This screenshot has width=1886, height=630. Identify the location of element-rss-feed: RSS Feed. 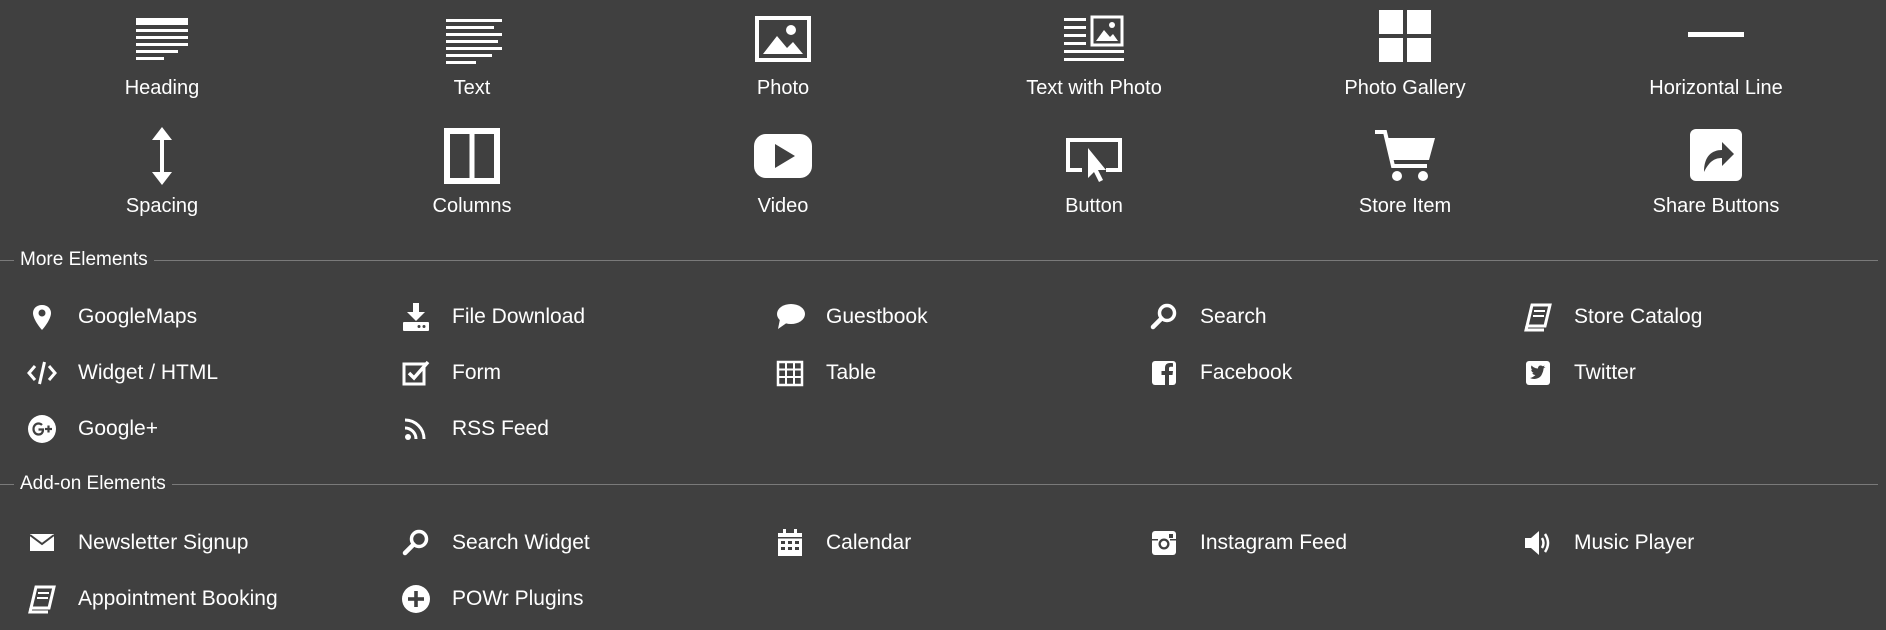
(554, 428).